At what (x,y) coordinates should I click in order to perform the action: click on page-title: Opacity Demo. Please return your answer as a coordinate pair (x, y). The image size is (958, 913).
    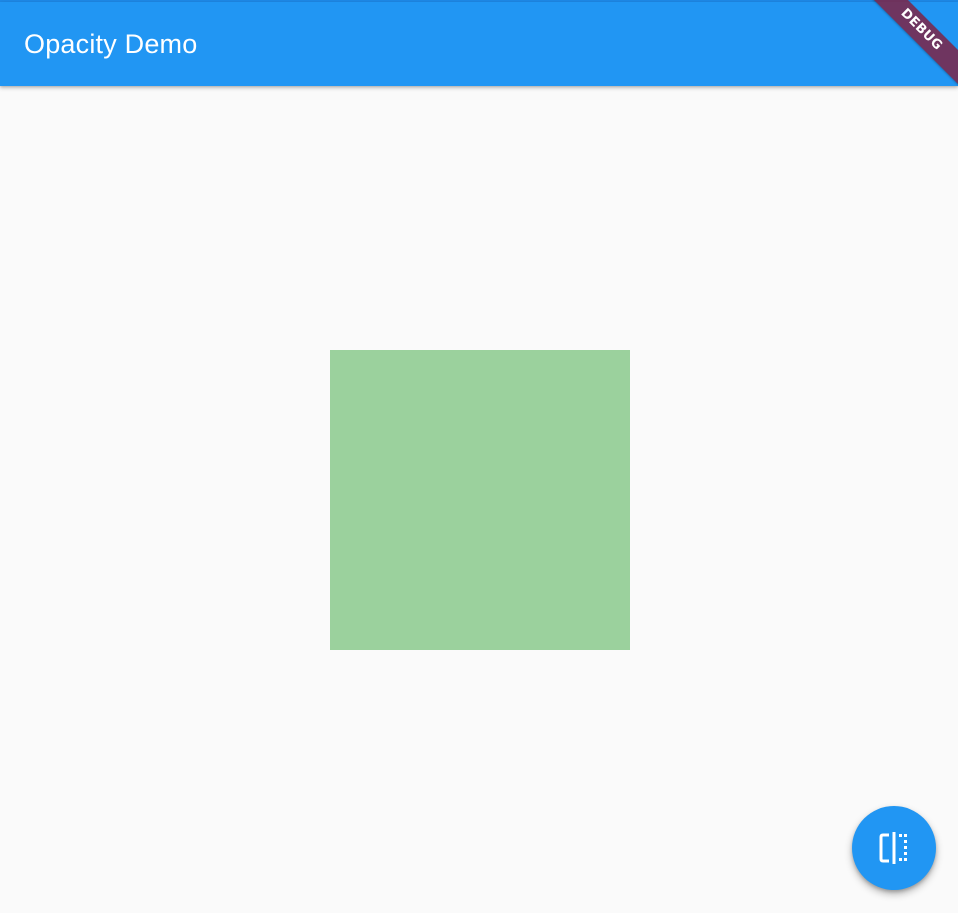
    Looking at the image, I should click on (111, 44).